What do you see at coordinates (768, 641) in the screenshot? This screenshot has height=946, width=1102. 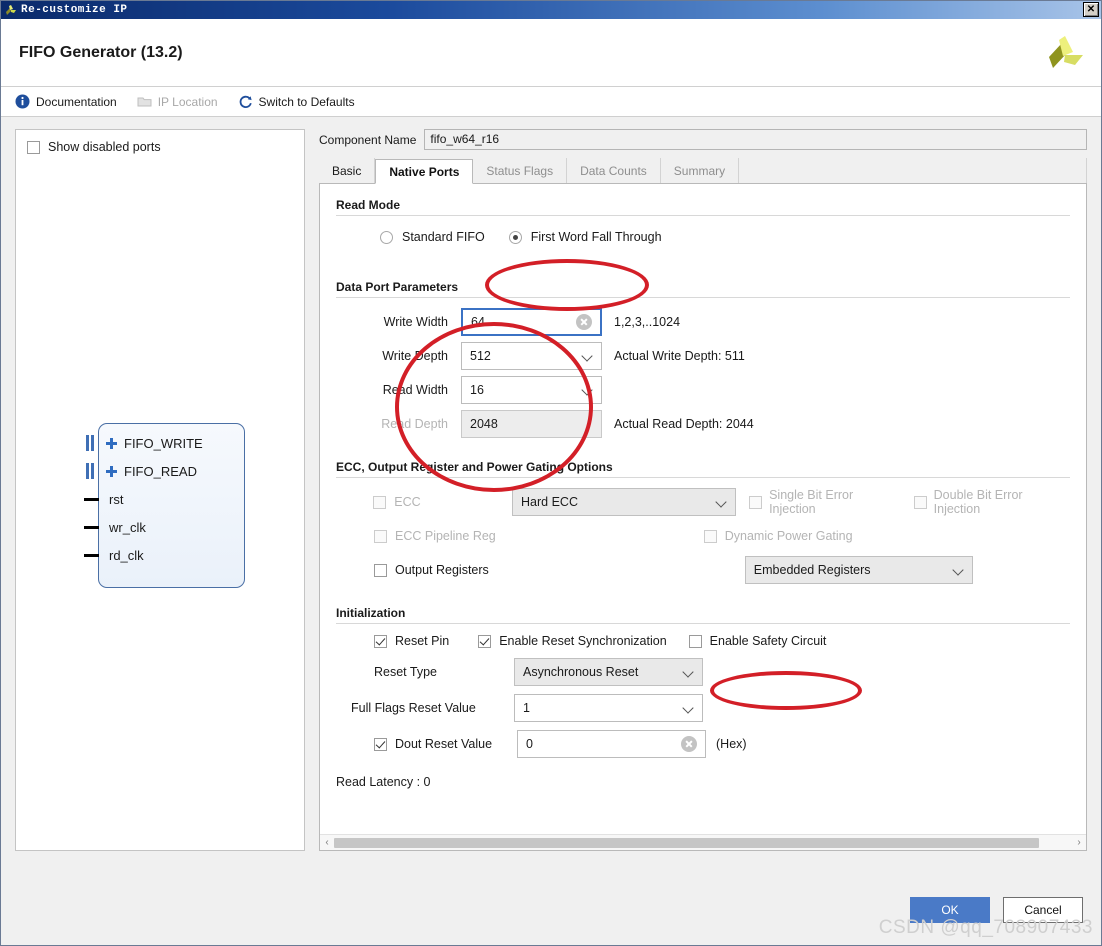 I see `enable-safety-circuit-label: Enable Safety Circuit` at bounding box center [768, 641].